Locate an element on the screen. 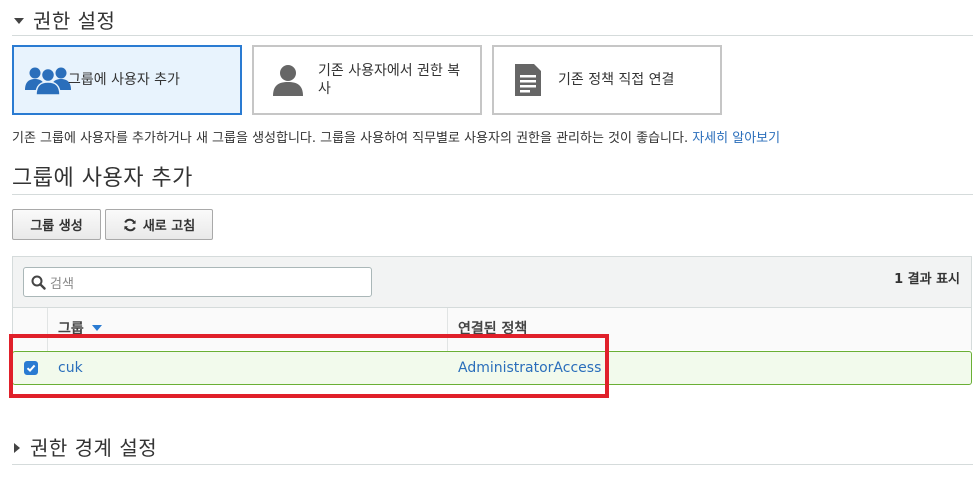 The height and width of the screenshot is (482, 978). option-copy-permissions: 기존 사용자에서 권한 복 사 is located at coordinates (367, 80).